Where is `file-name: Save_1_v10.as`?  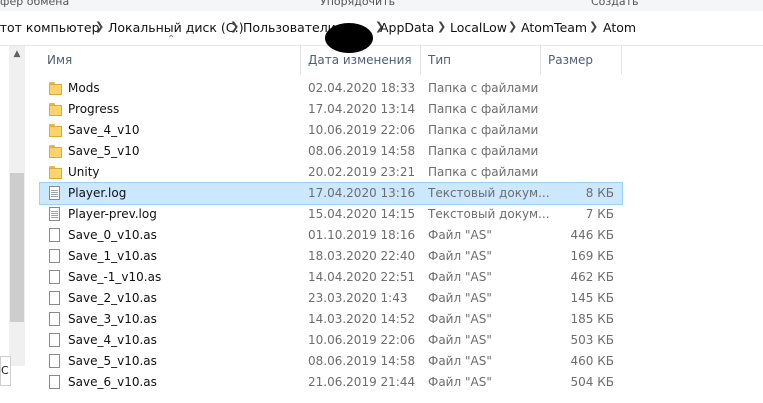 file-name: Save_1_v10.as is located at coordinates (112, 256).